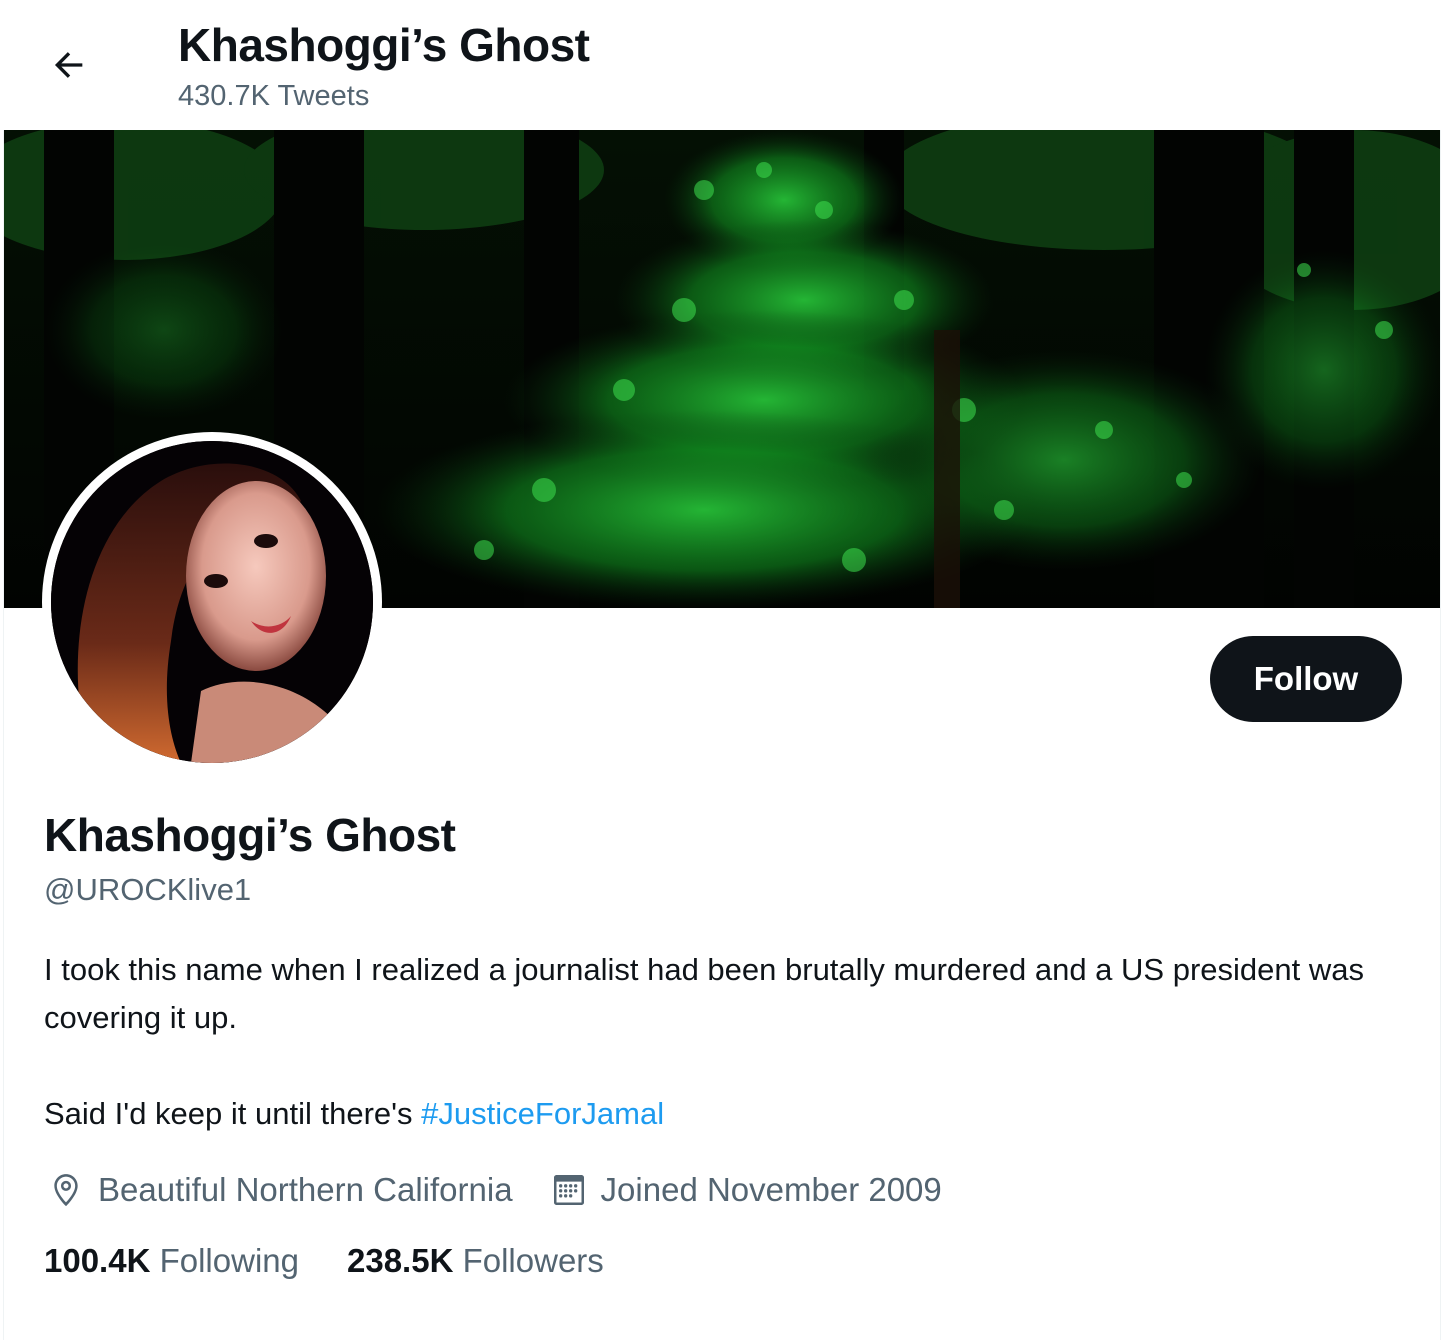  What do you see at coordinates (533, 1260) in the screenshot?
I see `followers-label: Followers` at bounding box center [533, 1260].